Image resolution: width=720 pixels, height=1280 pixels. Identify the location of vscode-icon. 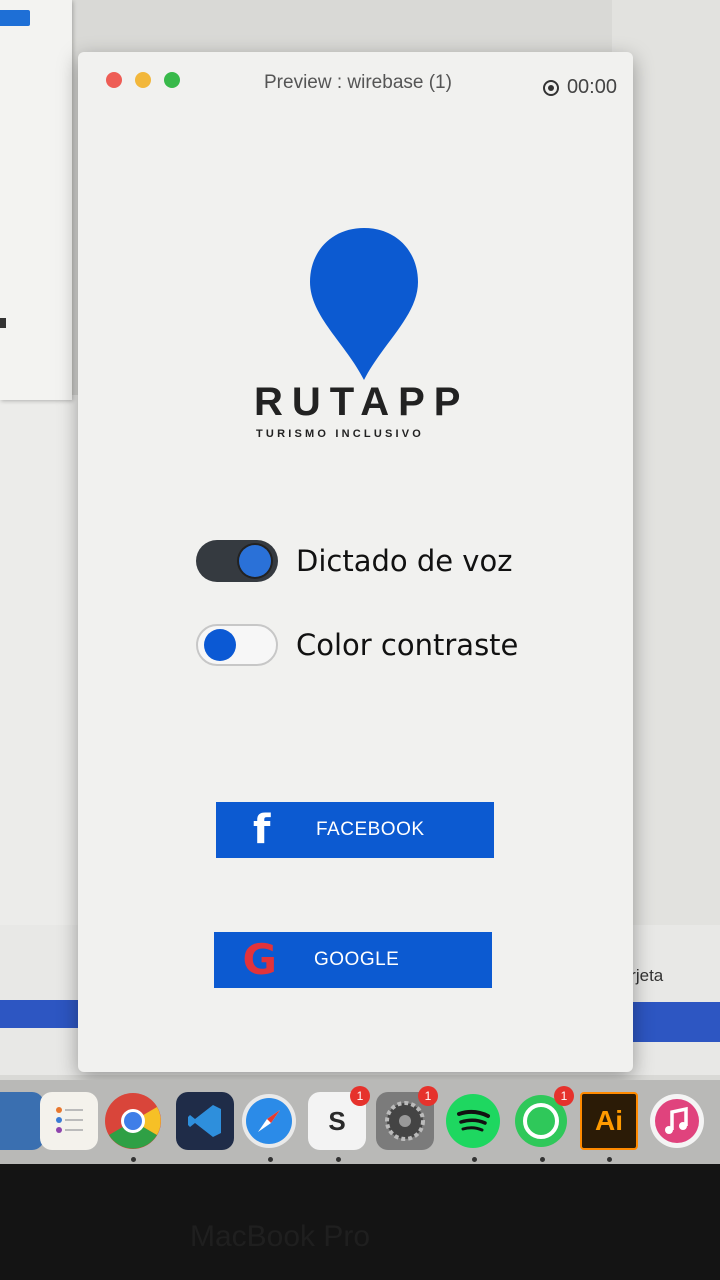
(204, 1121).